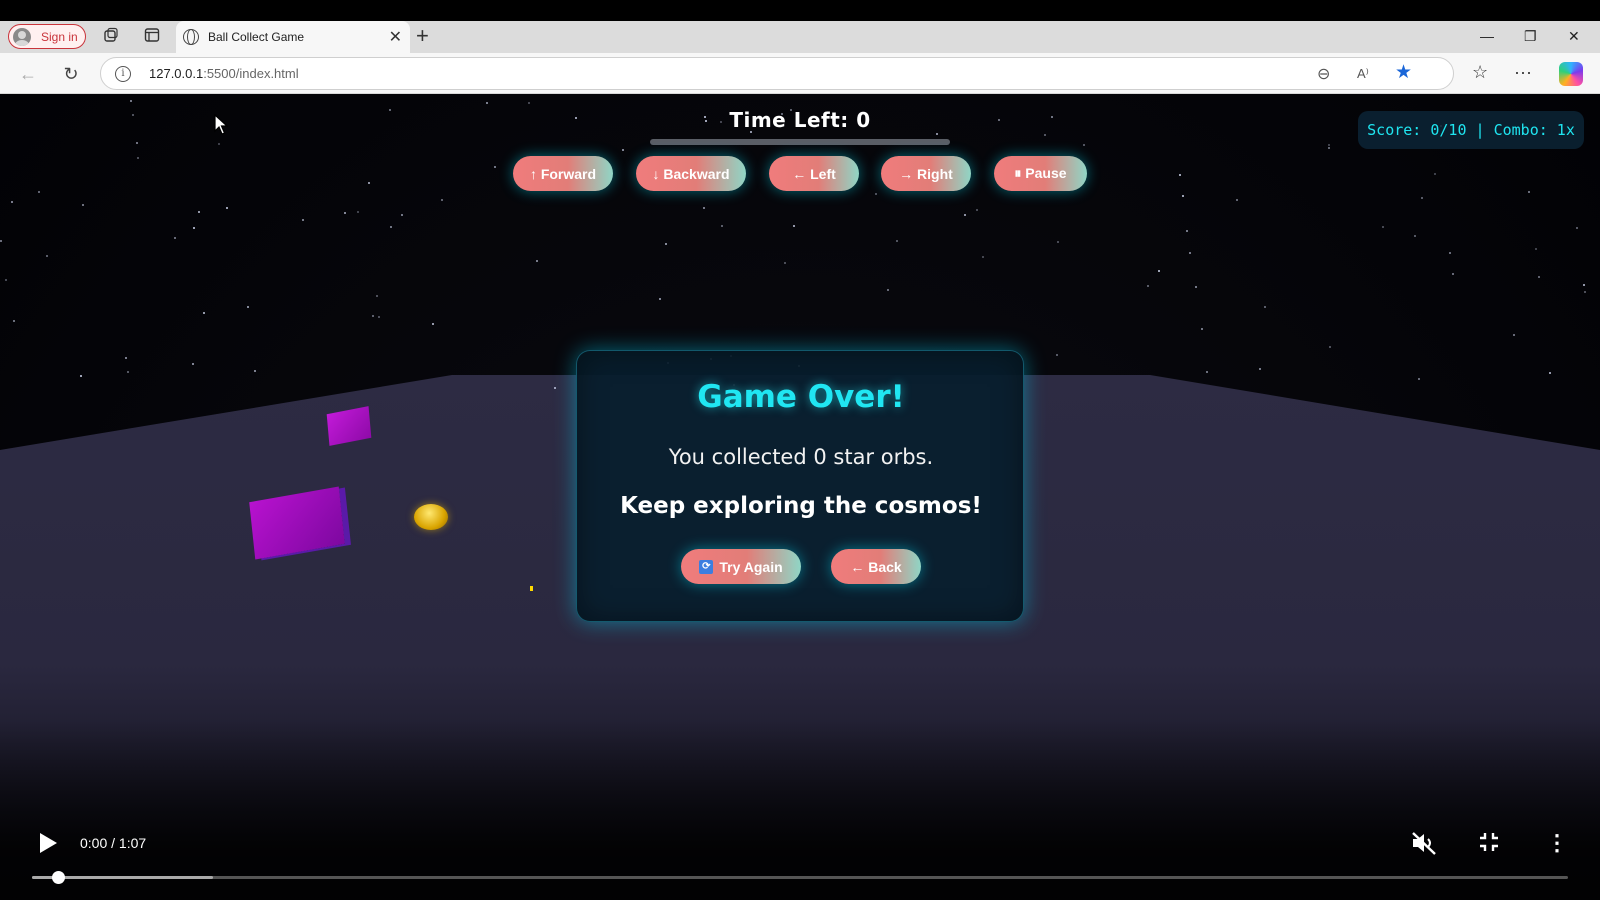 The height and width of the screenshot is (900, 1600). I want to click on sign-in-button: Sign in, so click(47, 36).